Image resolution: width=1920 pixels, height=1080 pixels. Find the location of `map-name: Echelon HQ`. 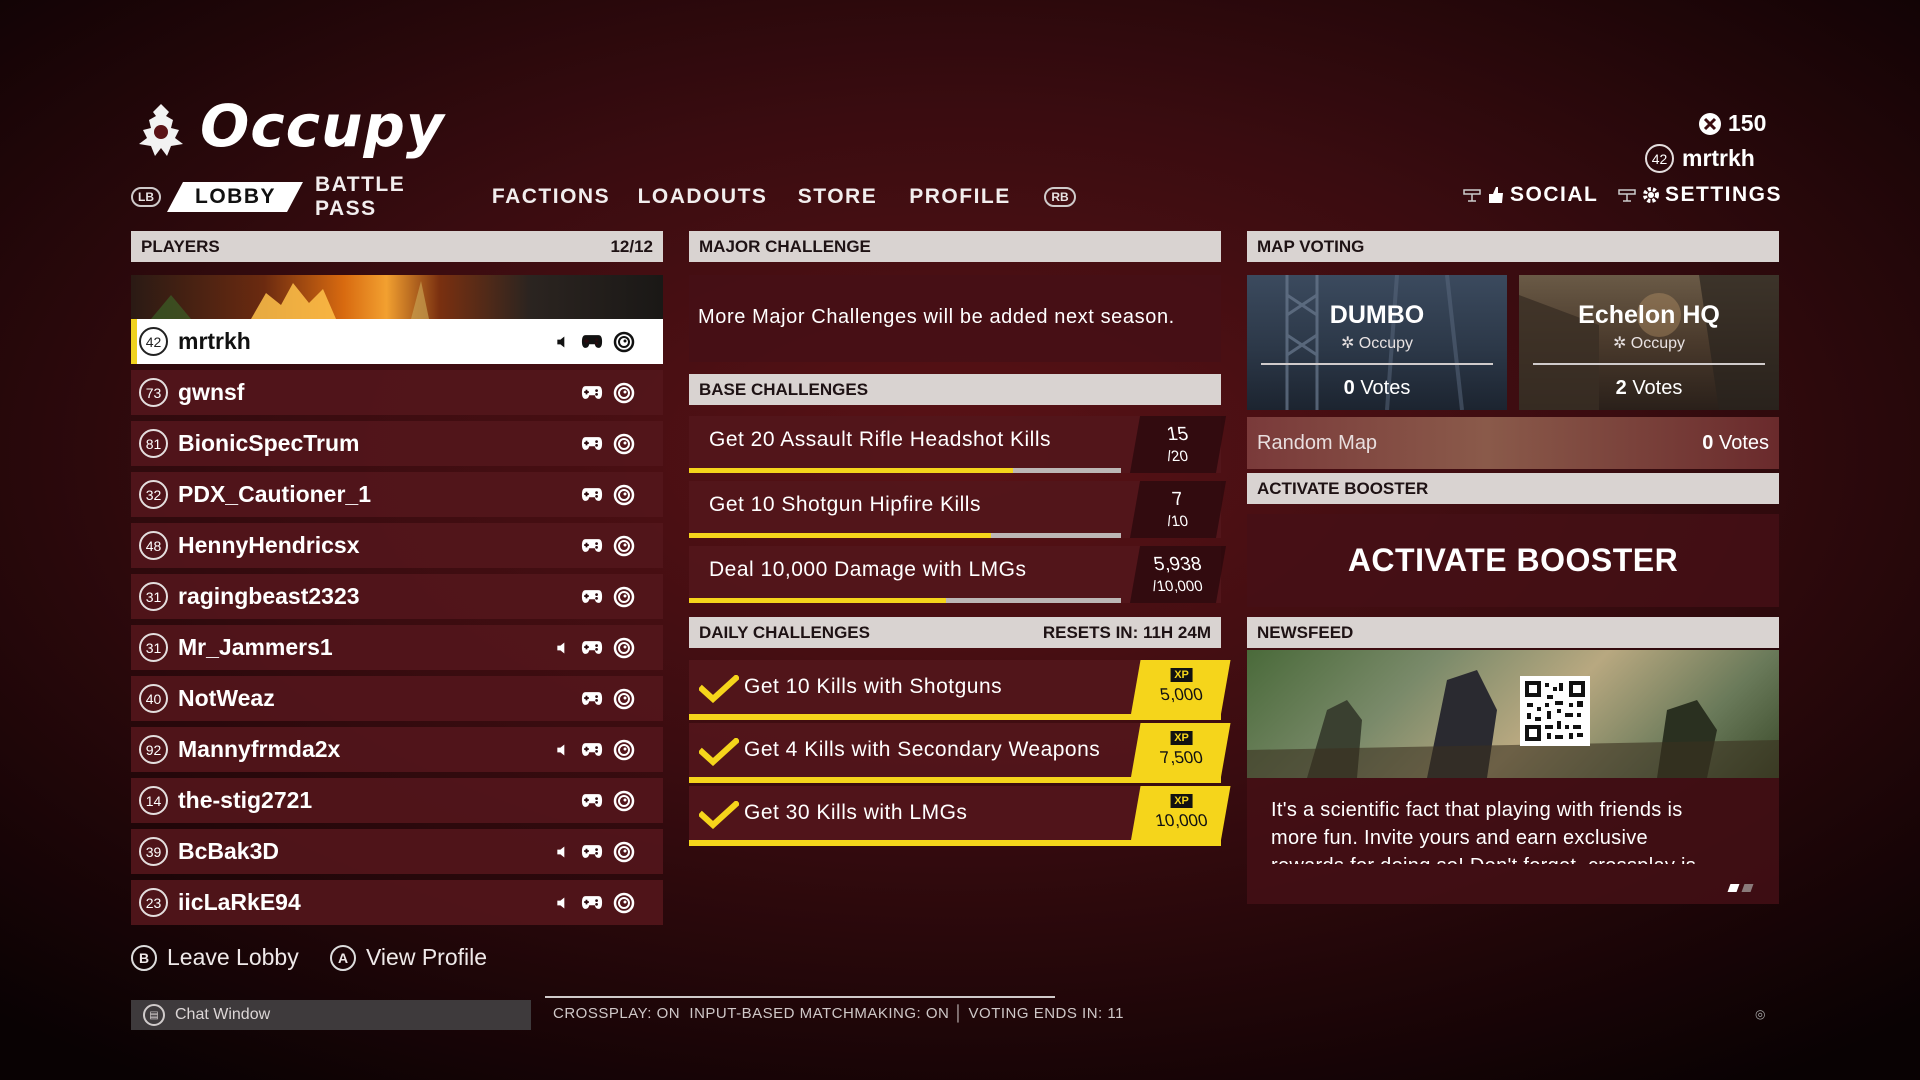

map-name: Echelon HQ is located at coordinates (1649, 315).